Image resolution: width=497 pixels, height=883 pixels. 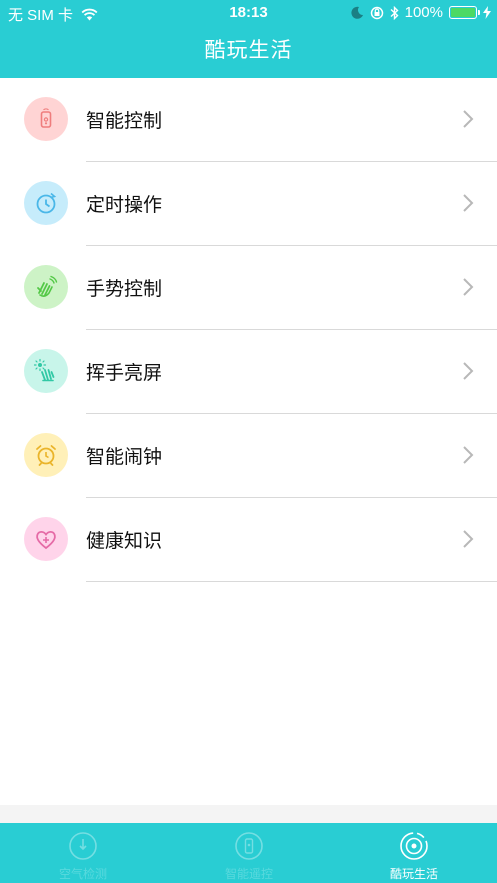 I want to click on bluetooth-icon, so click(x=394, y=12).